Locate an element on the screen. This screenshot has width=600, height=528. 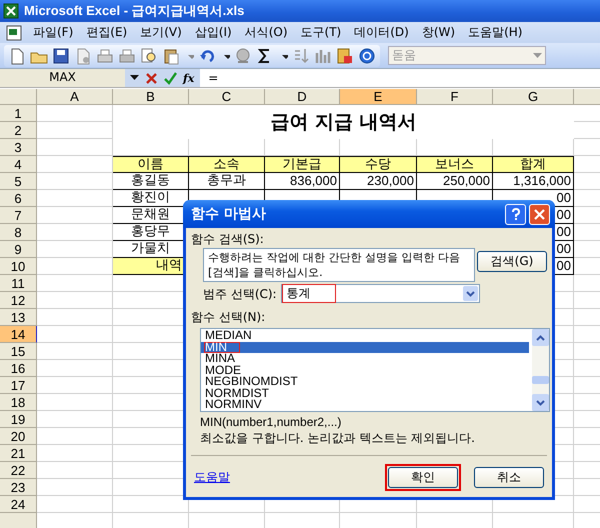
table-cell: 홍길동 is located at coordinates (151, 181).